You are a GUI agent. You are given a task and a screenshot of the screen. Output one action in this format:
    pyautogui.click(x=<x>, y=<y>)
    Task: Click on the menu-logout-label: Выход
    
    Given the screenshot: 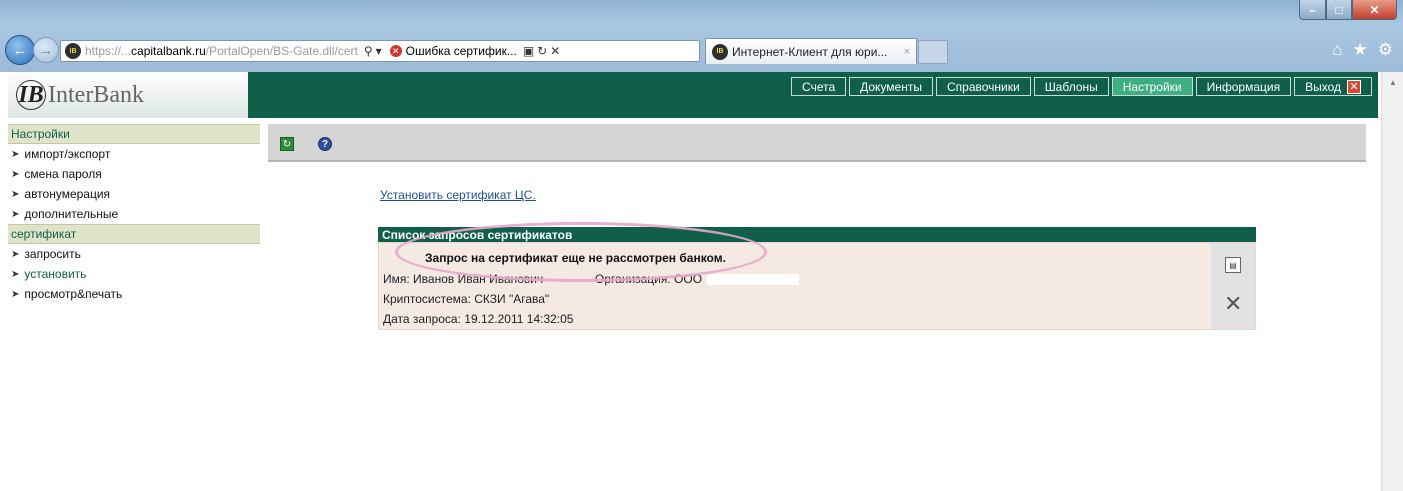 What is the action you would take?
    pyautogui.click(x=1323, y=86)
    